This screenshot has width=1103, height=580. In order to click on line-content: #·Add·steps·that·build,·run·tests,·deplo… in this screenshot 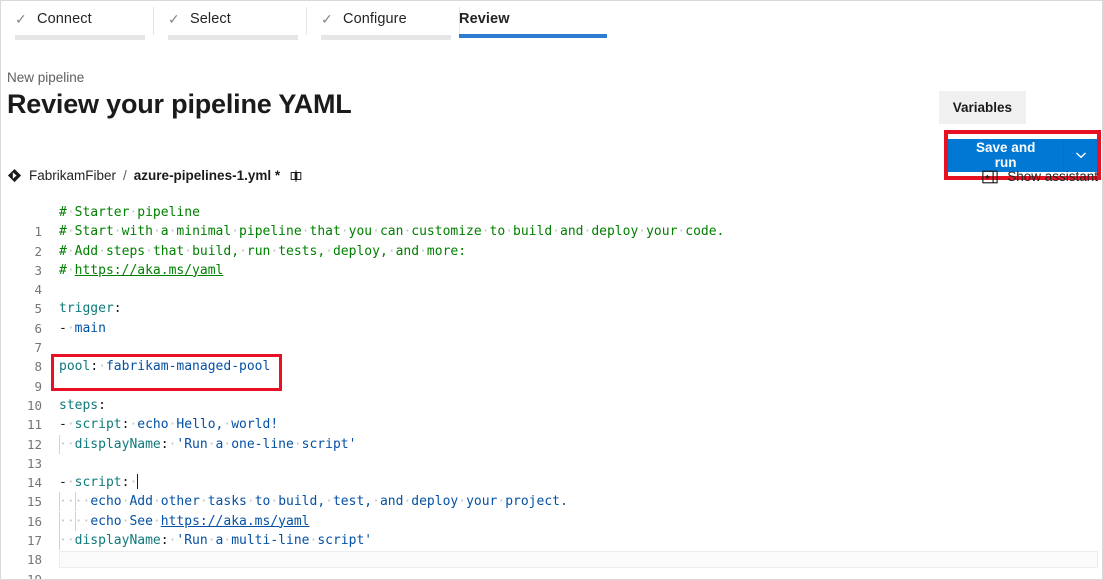, I will do `click(263, 251)`.